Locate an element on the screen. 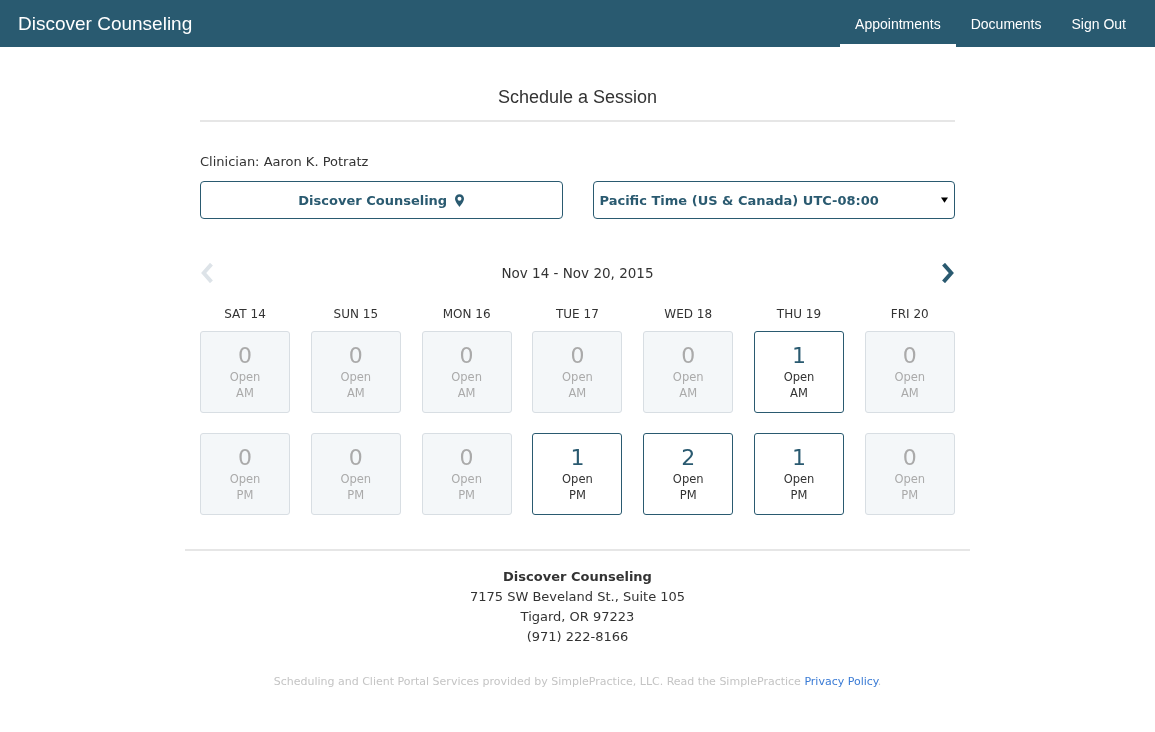 Image resolution: width=1155 pixels, height=732 pixels. location-button: Discover Counseling is located at coordinates (381, 200).